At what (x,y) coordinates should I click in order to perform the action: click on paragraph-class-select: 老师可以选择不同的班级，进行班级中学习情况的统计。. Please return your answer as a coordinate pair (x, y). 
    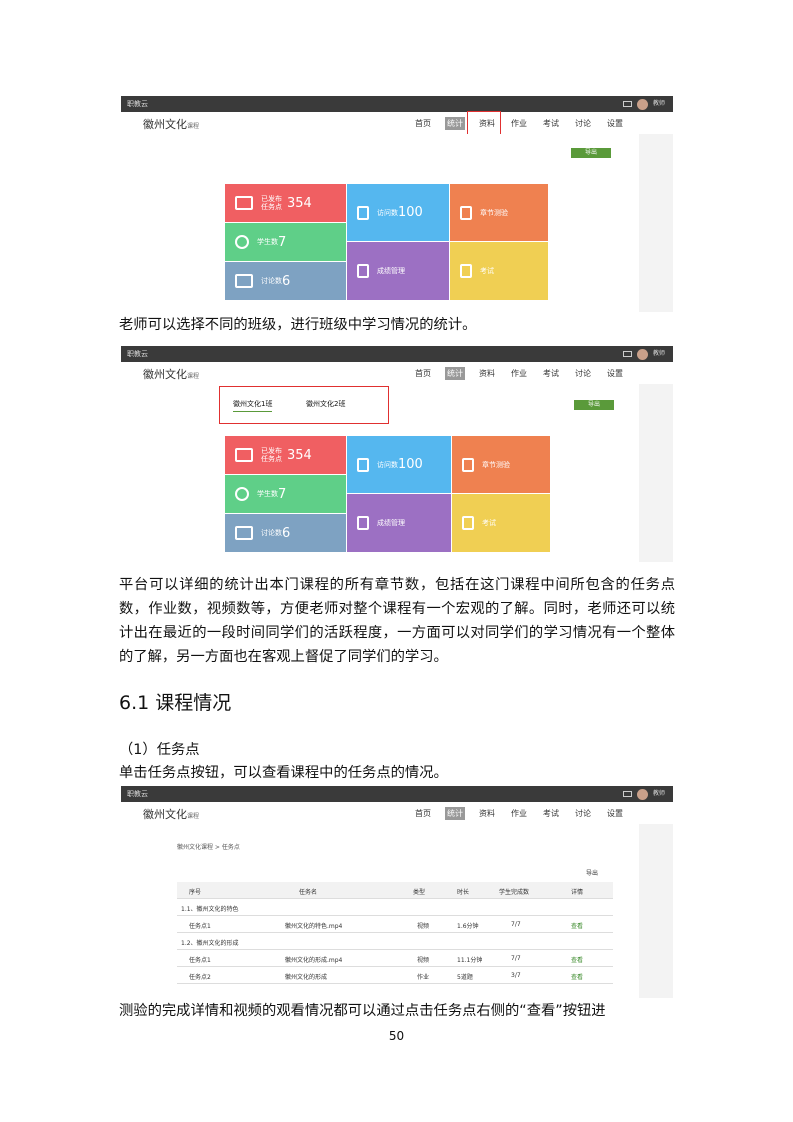
    Looking at the image, I should click on (298, 325).